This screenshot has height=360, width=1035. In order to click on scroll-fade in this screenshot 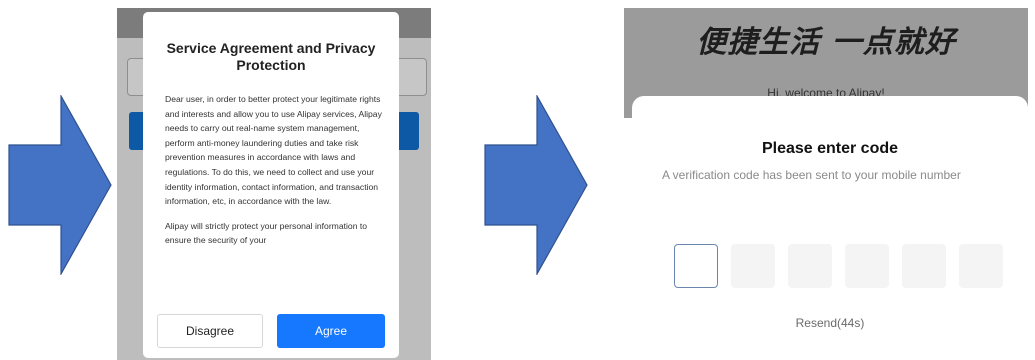, I will do `click(271, 292)`.